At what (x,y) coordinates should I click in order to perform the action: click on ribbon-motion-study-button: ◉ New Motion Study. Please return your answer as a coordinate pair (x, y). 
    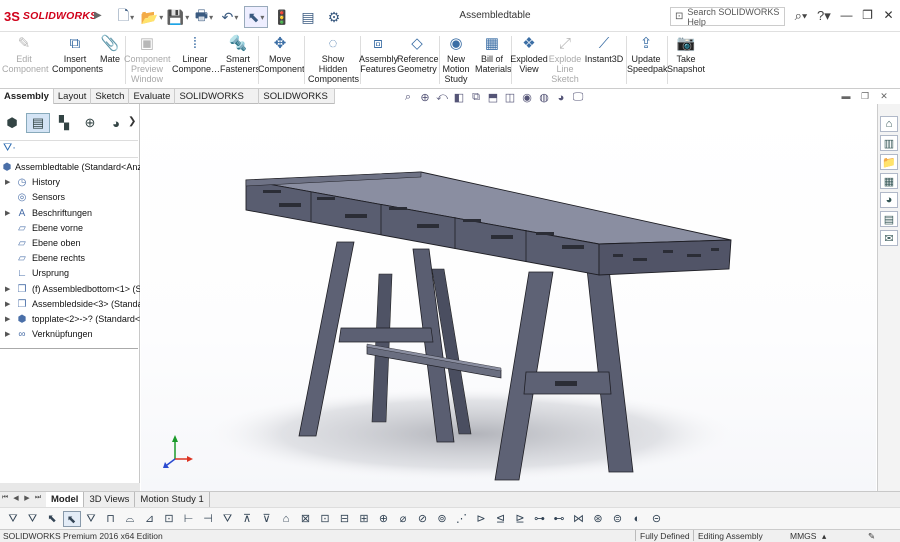
    Looking at the image, I should click on (456, 61).